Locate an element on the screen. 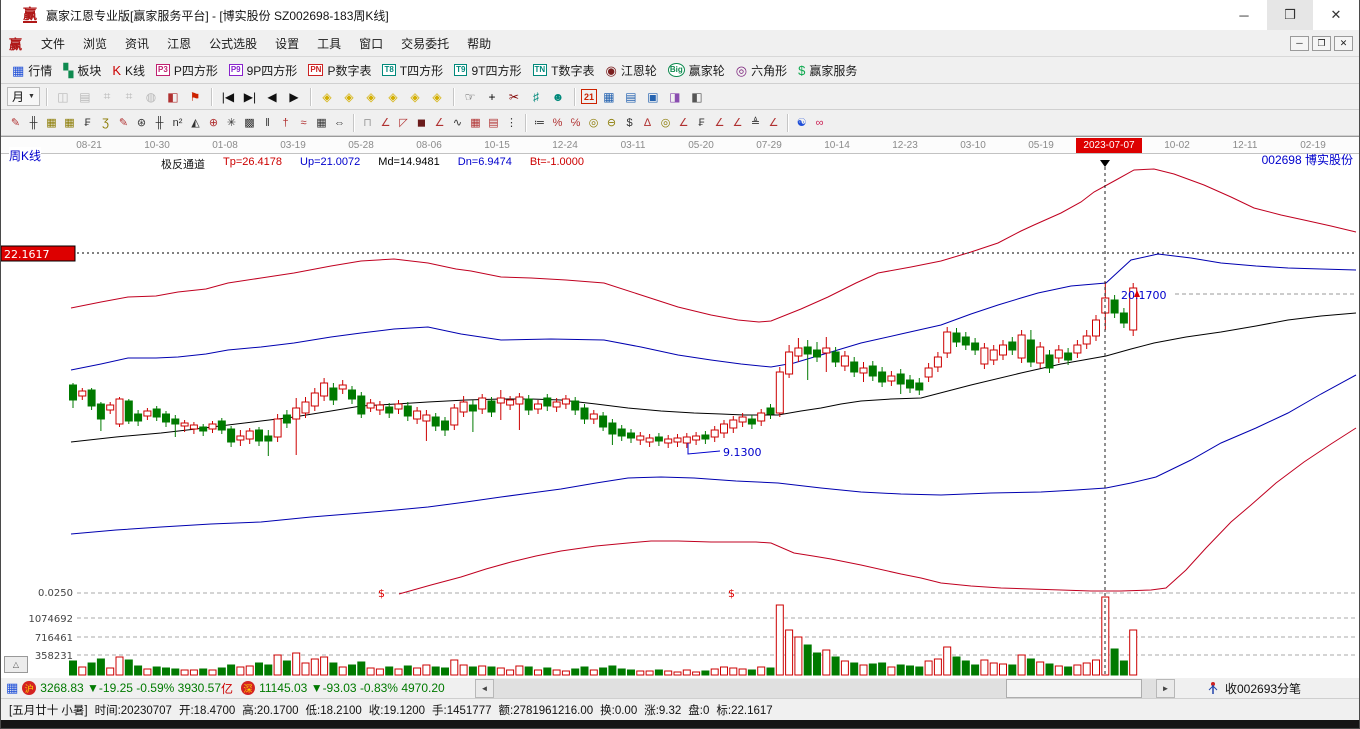  toolbar-button-赢家轮: Big 赢家轮 is located at coordinates (696, 70).